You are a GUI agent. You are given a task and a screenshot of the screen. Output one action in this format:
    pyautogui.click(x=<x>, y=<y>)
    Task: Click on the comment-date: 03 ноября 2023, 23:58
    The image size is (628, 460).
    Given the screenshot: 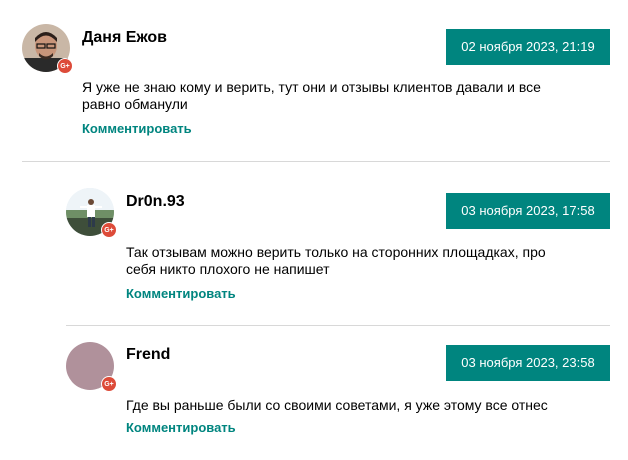 What is the action you would take?
    pyautogui.click(x=528, y=363)
    